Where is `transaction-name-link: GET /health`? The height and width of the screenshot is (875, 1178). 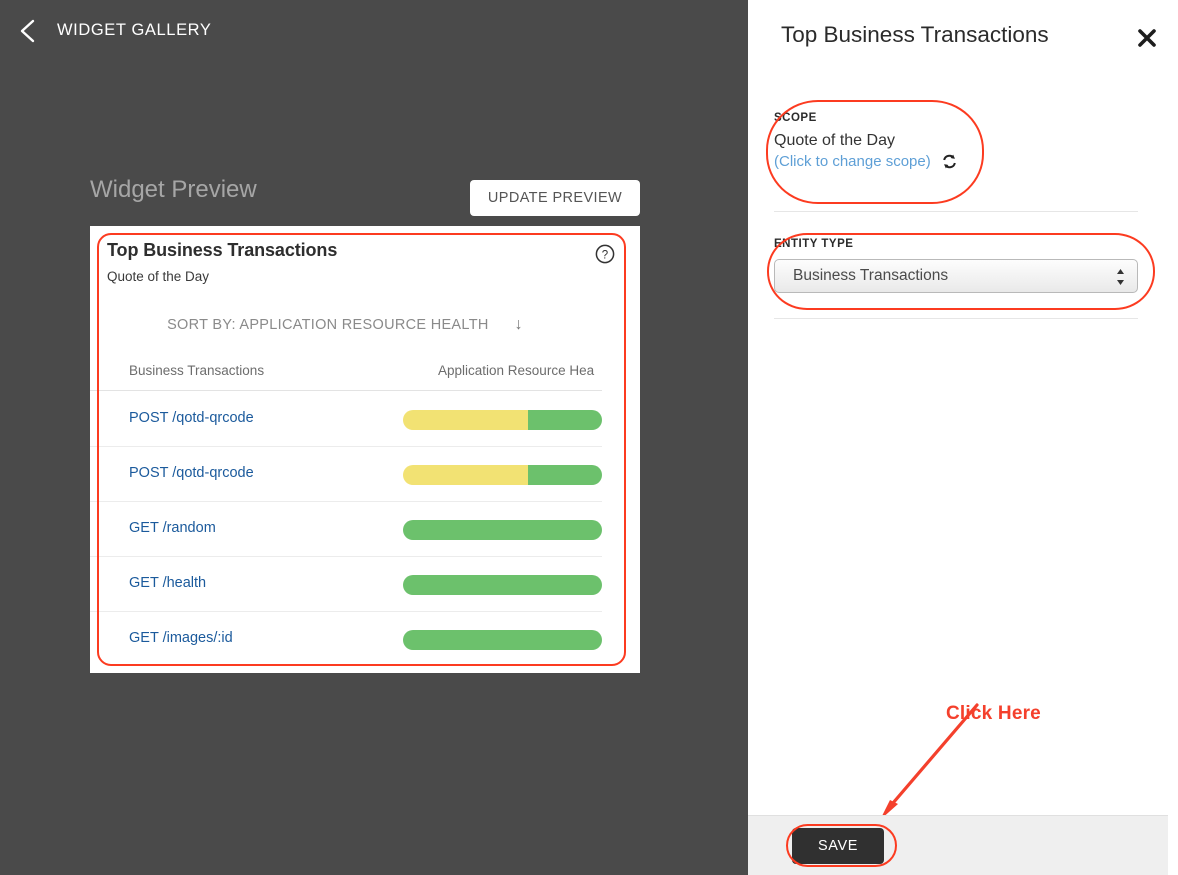 transaction-name-link: GET /health is located at coordinates (167, 583).